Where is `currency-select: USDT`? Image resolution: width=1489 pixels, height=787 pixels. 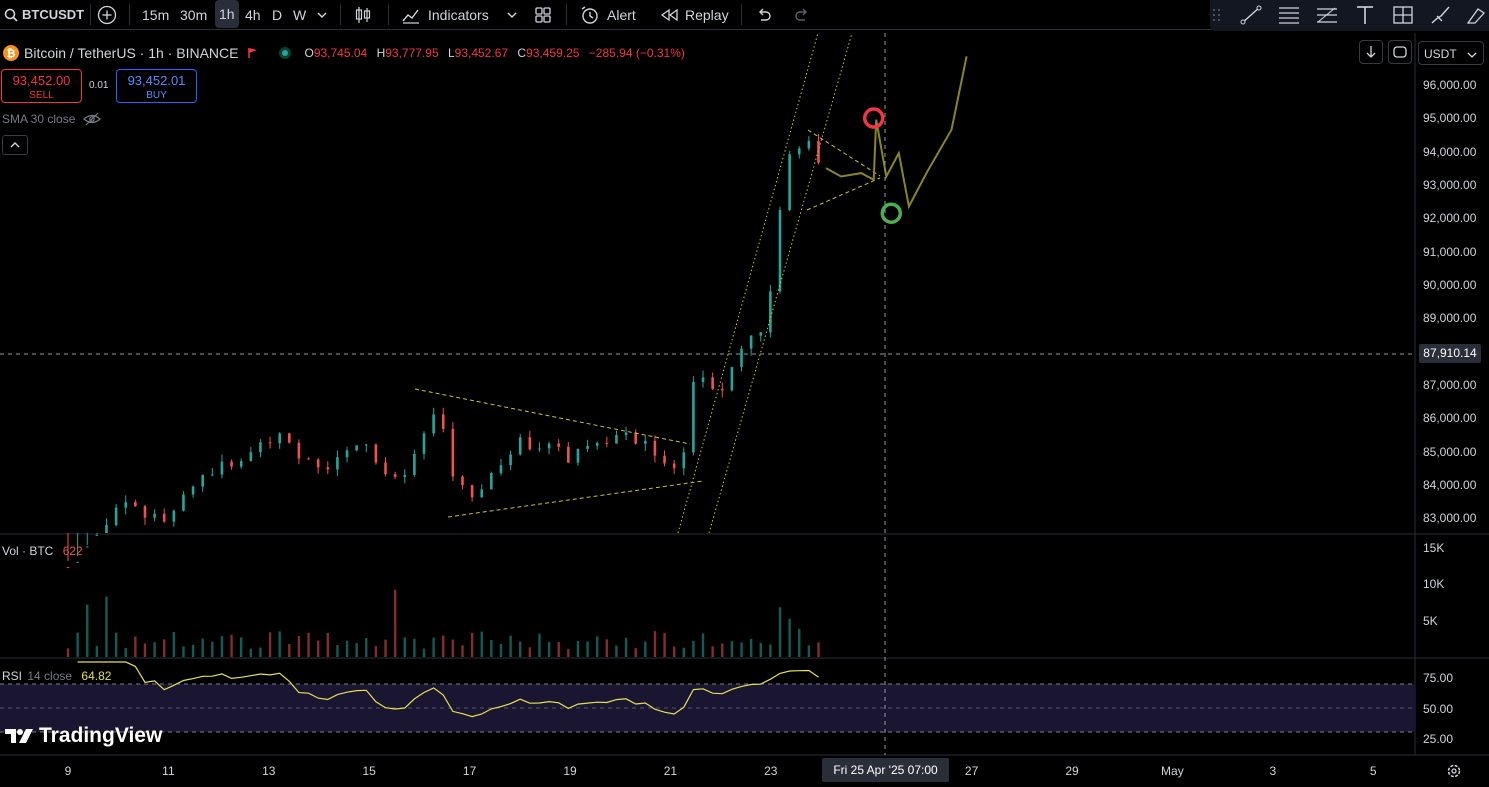 currency-select: USDT is located at coordinates (1451, 53).